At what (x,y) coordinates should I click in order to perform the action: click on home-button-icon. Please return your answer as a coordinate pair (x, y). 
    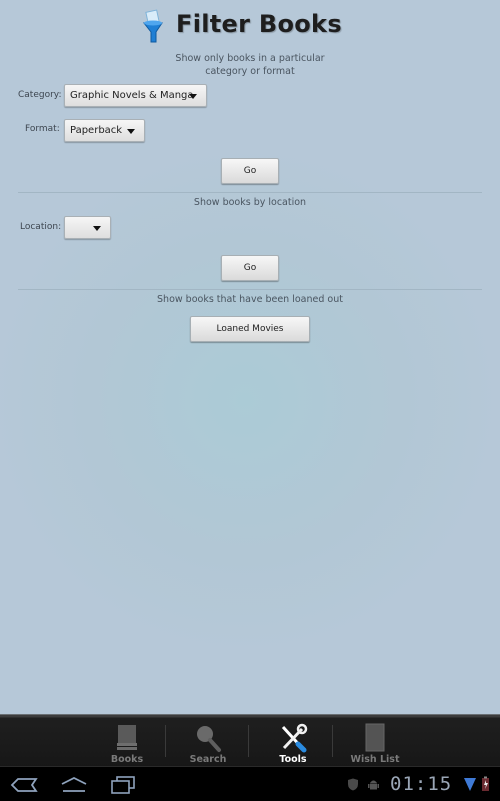
    Looking at the image, I should click on (74, 785).